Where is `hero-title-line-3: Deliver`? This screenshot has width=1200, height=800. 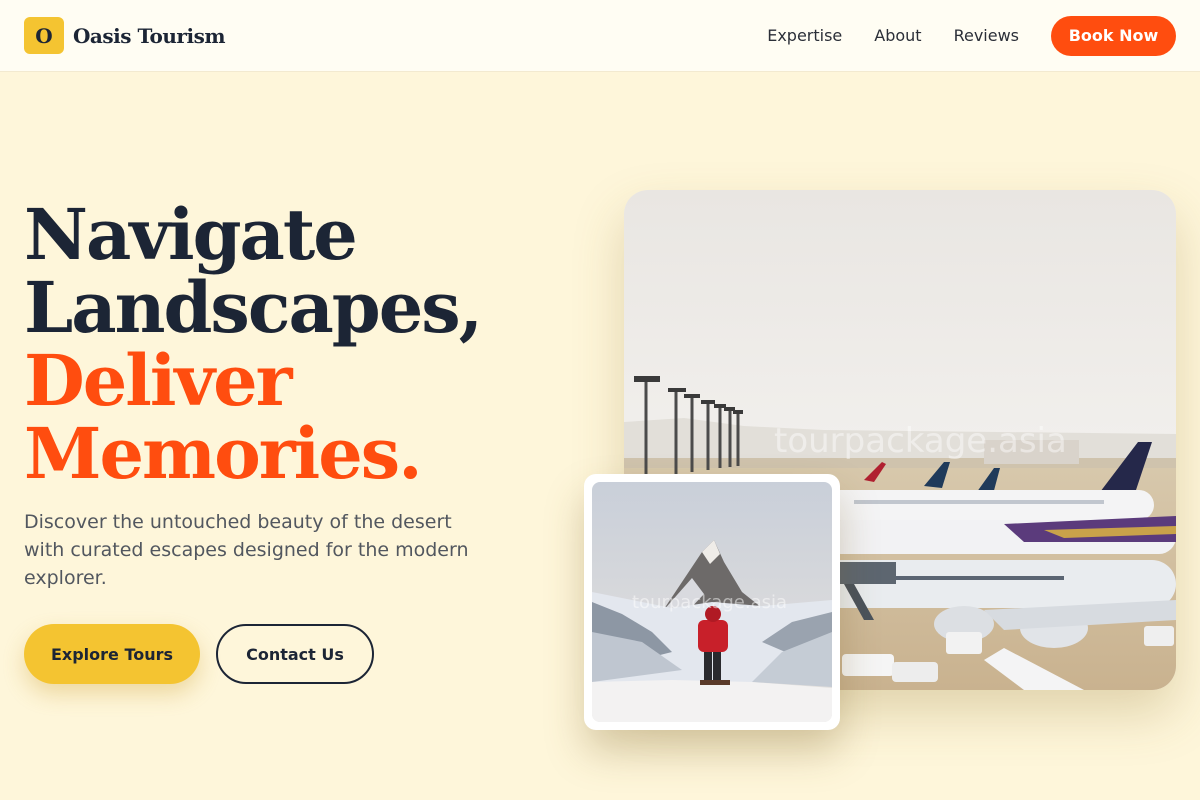 hero-title-line-3: Deliver is located at coordinates (158, 380).